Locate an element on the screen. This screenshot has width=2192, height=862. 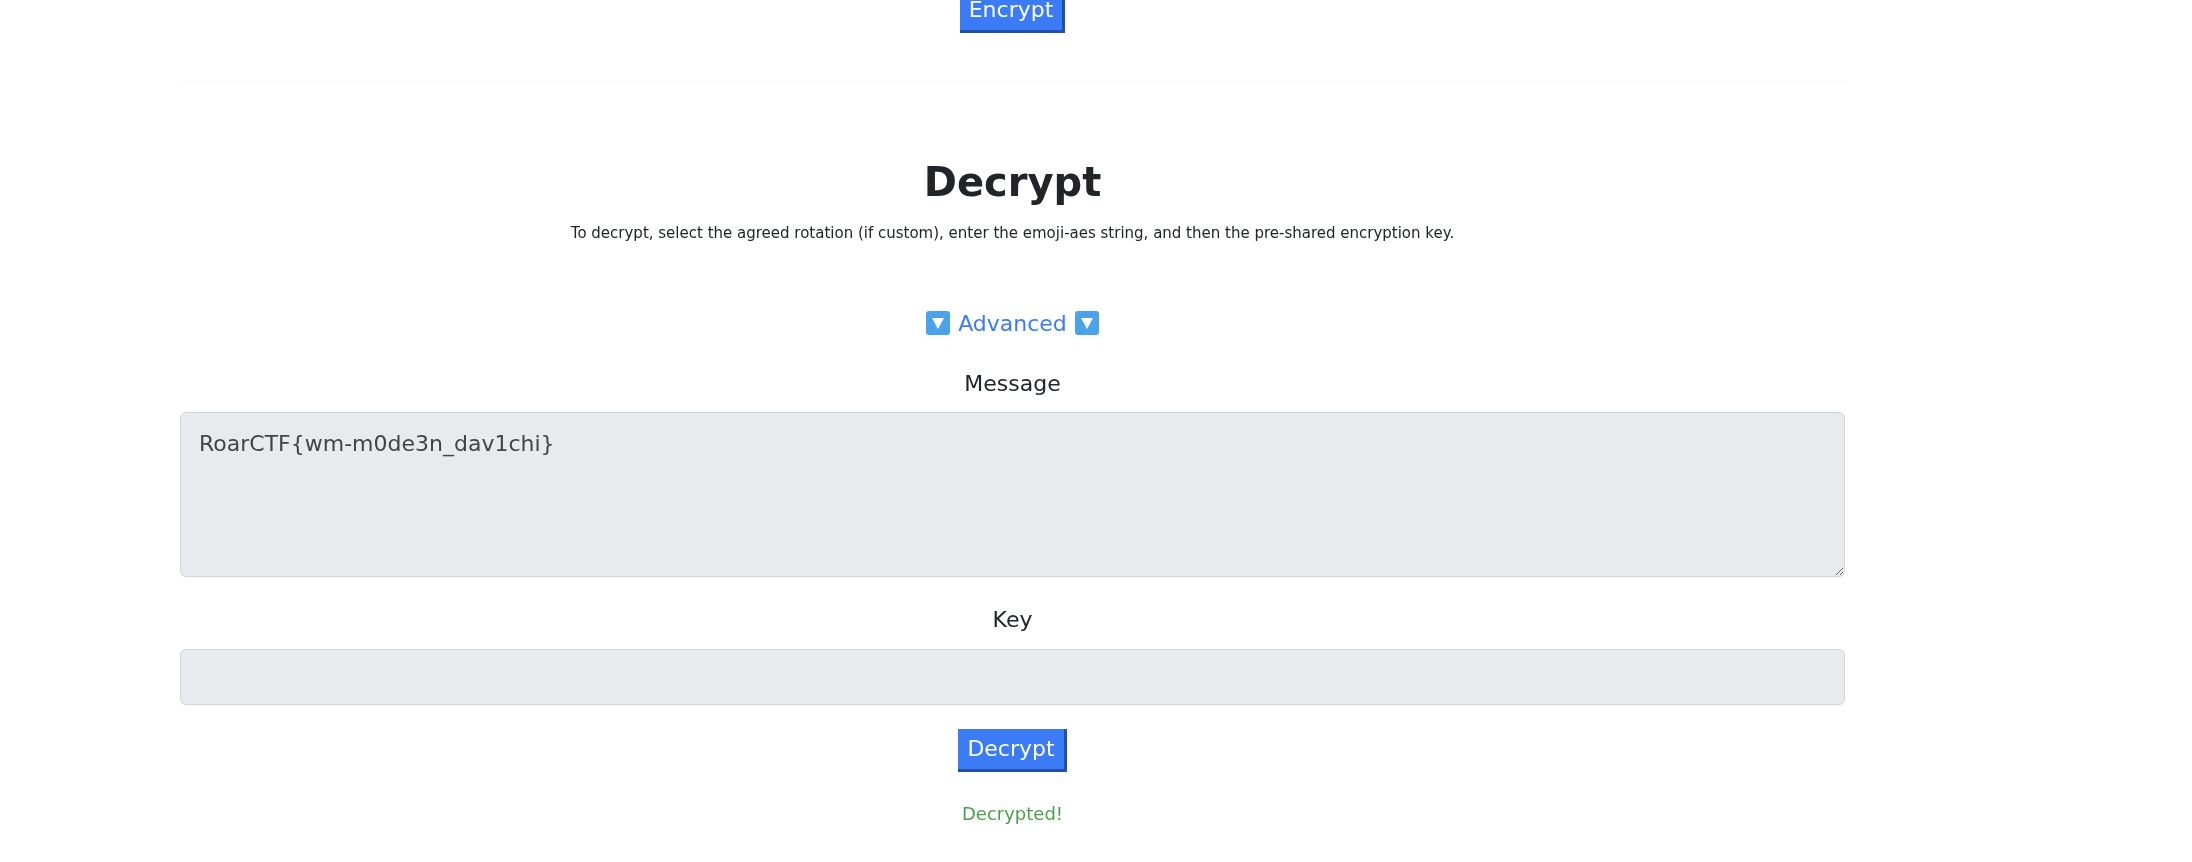
encrypt-button: Encrypt is located at coordinates (1012, 16).